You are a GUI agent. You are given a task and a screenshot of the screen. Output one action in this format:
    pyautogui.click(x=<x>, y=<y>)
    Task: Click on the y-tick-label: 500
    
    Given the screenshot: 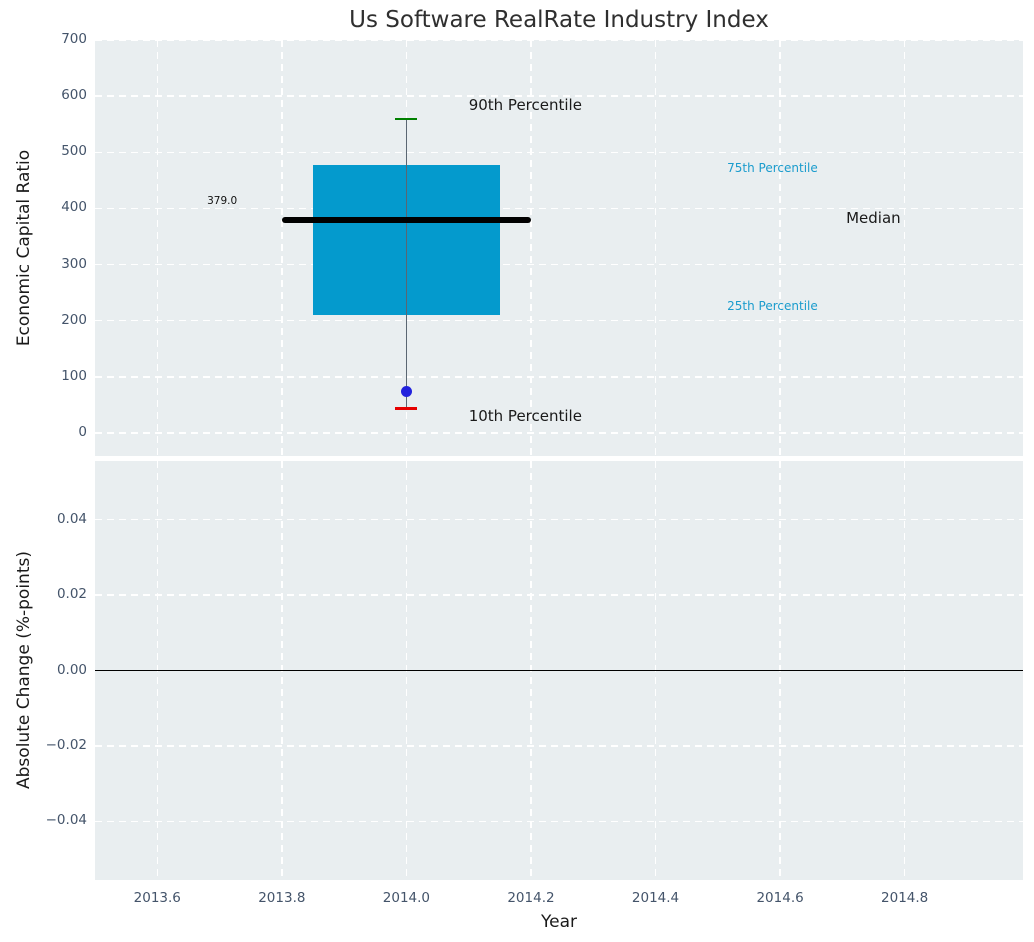 What is the action you would take?
    pyautogui.click(x=74, y=151)
    